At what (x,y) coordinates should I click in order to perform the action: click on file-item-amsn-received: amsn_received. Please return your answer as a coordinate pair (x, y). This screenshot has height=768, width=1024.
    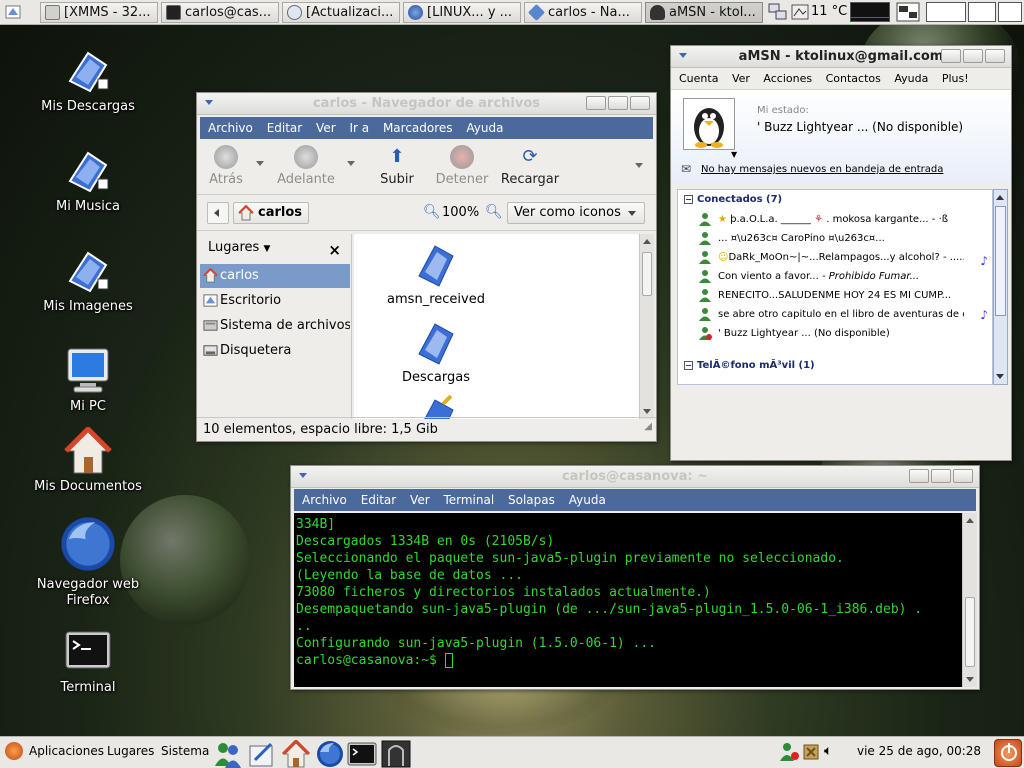
    Looking at the image, I should click on (436, 273).